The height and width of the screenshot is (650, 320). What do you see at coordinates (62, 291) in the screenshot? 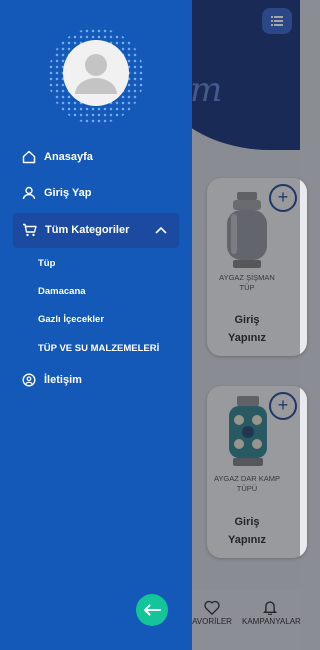
I see `subcategory-item: Damacana` at bounding box center [62, 291].